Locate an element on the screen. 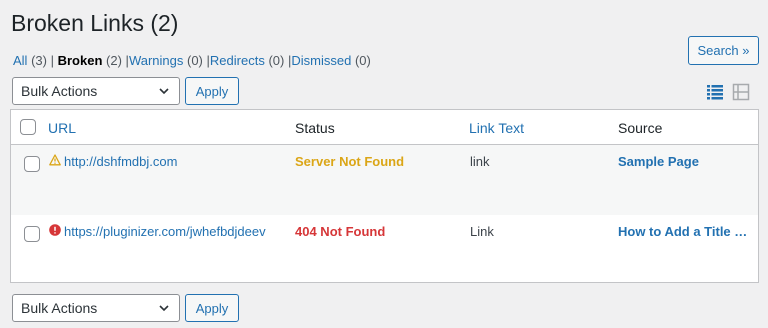  search-button: Search » is located at coordinates (723, 50).